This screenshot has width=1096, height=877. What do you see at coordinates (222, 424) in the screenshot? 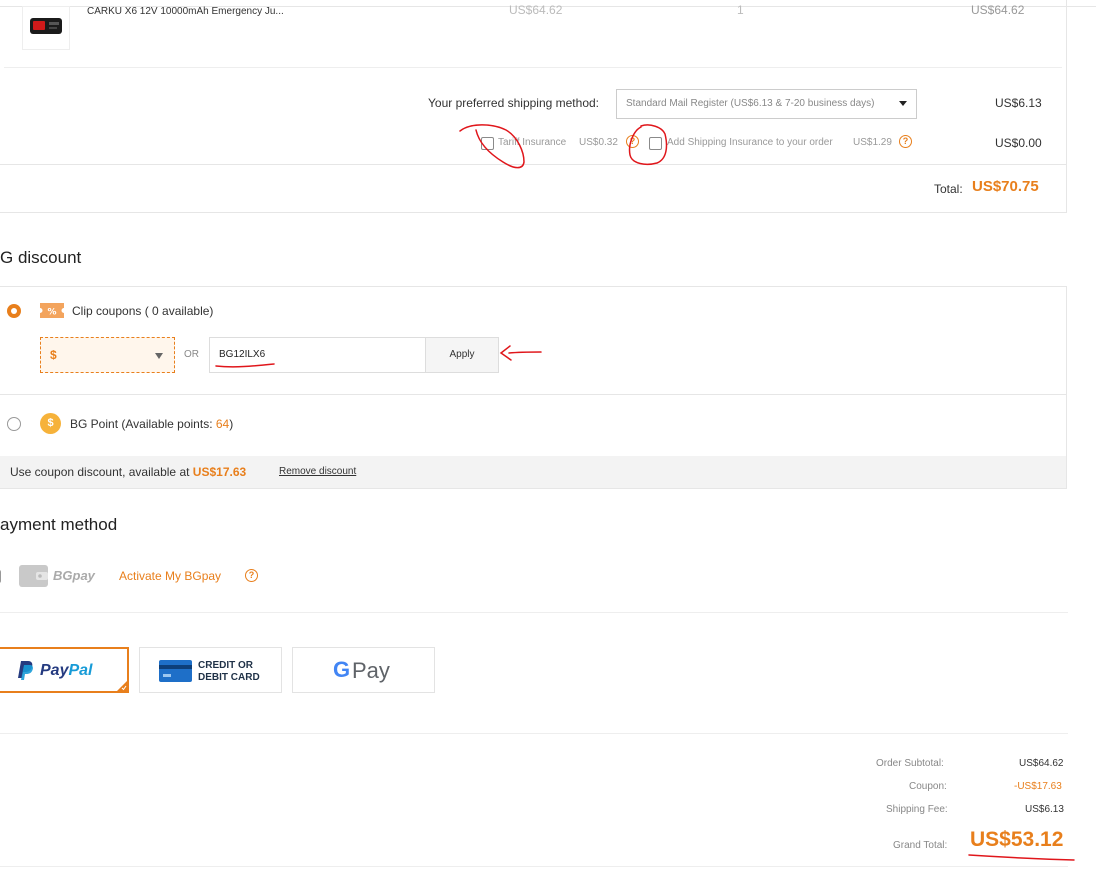
I see `bg-point-value: 64` at bounding box center [222, 424].